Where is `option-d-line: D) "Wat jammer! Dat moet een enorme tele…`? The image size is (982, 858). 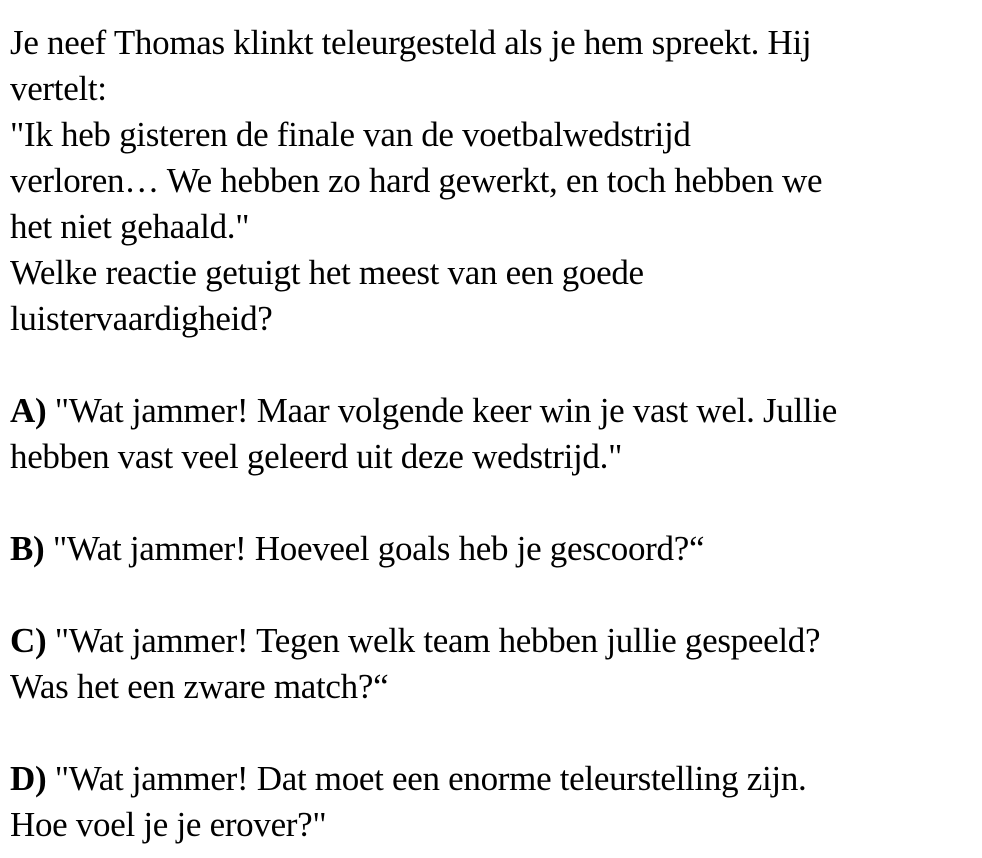 option-d-line: D) "Wat jammer! Dat moet een enorme tele… is located at coordinates (491, 779).